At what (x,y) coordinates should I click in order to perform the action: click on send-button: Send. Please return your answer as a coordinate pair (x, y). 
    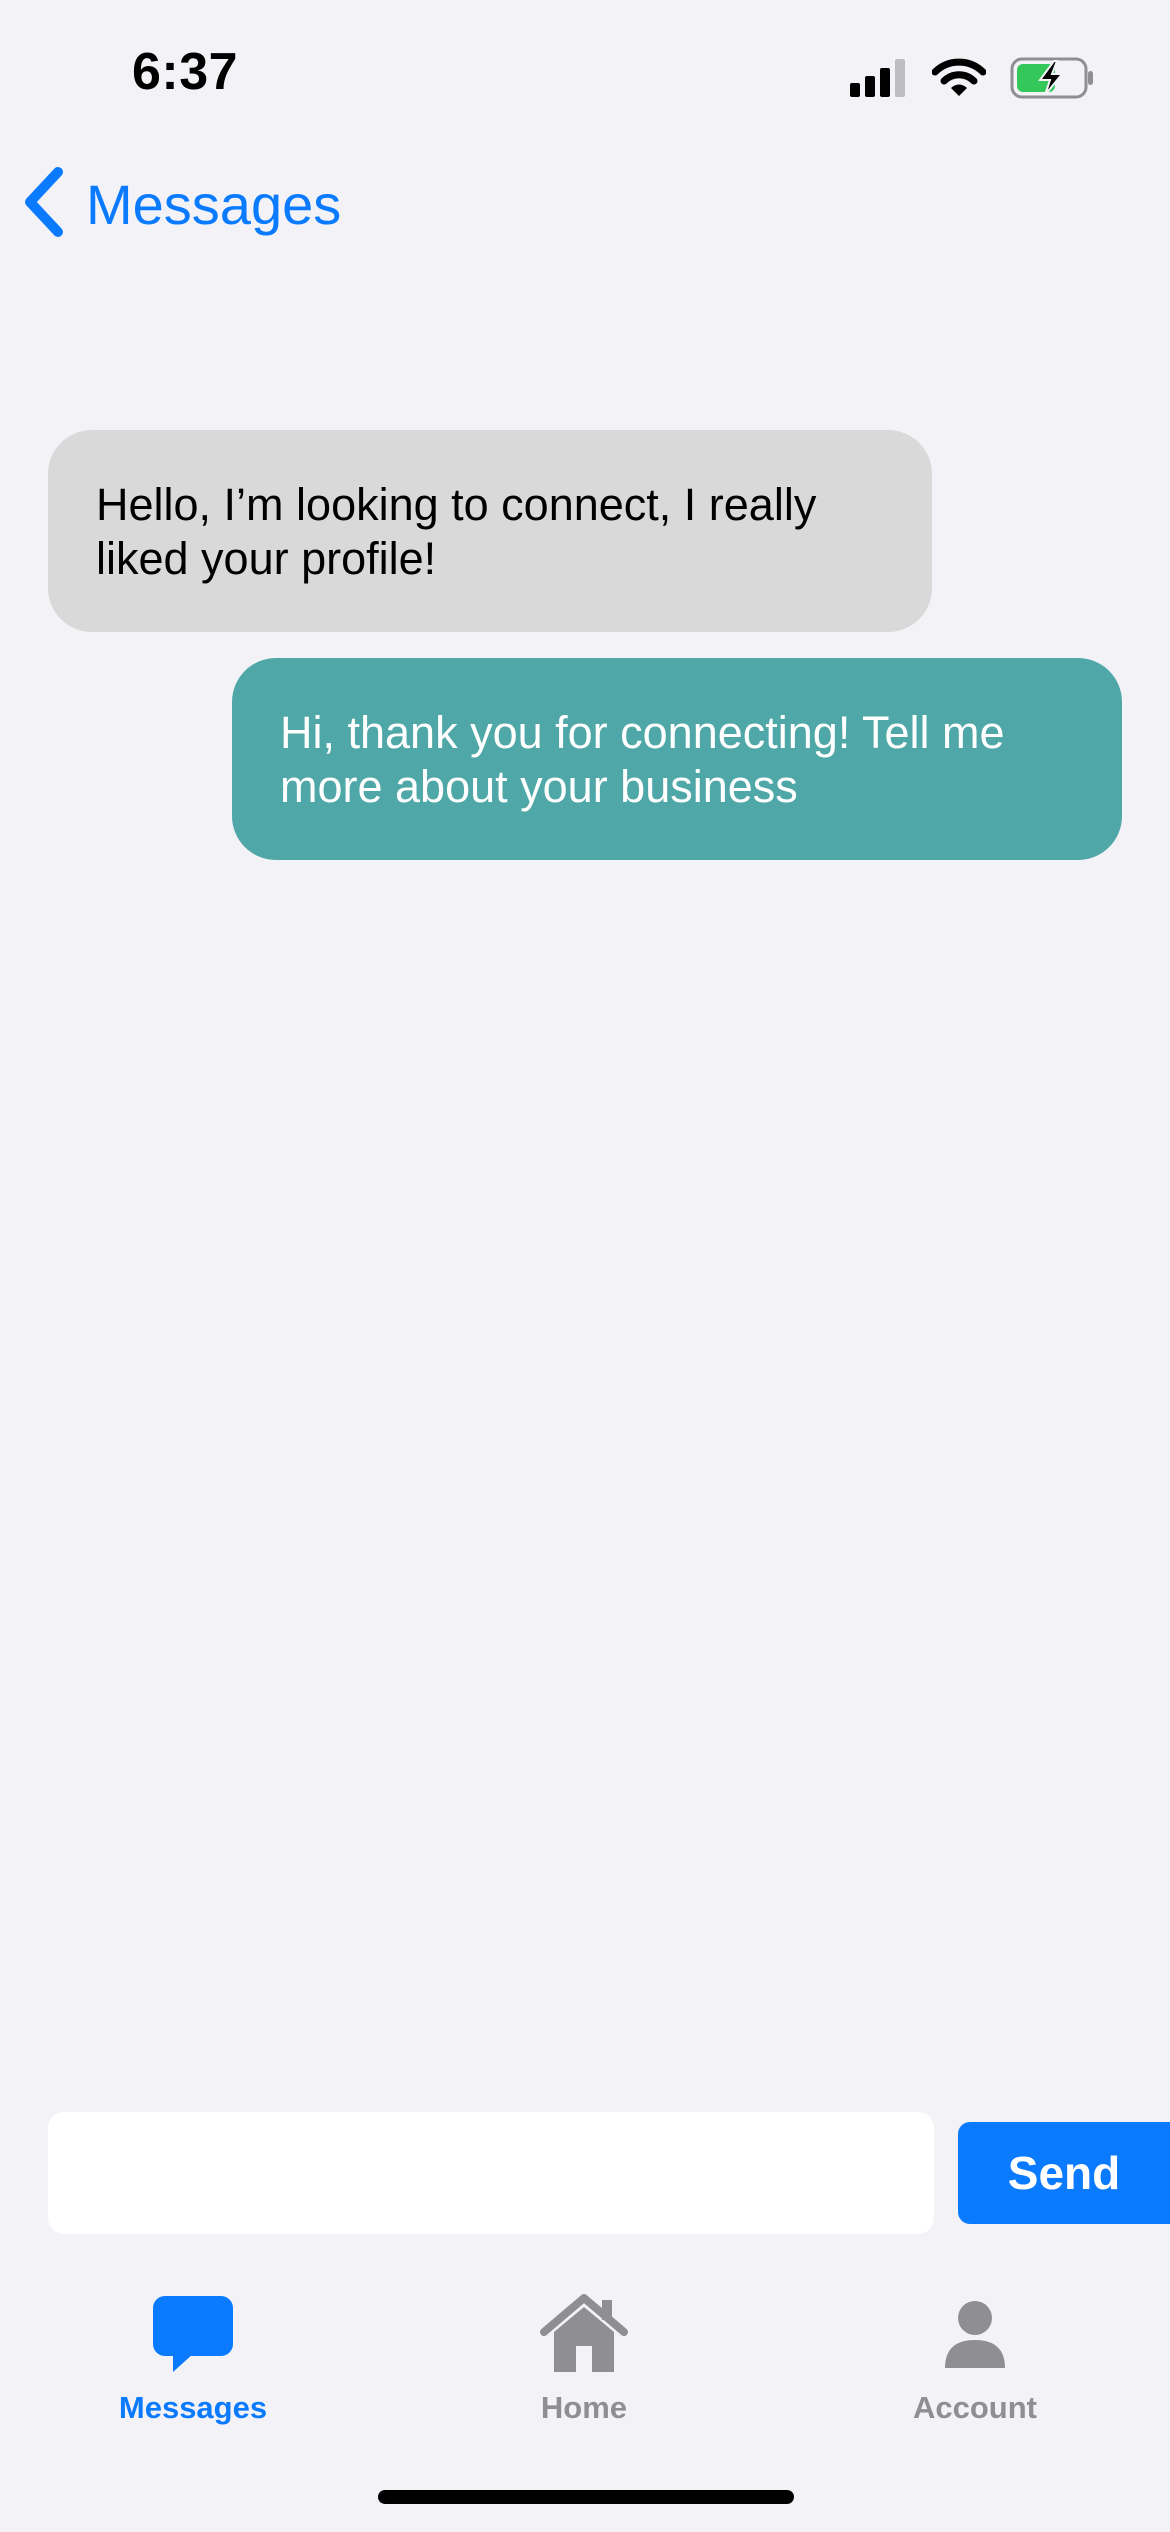
    Looking at the image, I should click on (1064, 2173).